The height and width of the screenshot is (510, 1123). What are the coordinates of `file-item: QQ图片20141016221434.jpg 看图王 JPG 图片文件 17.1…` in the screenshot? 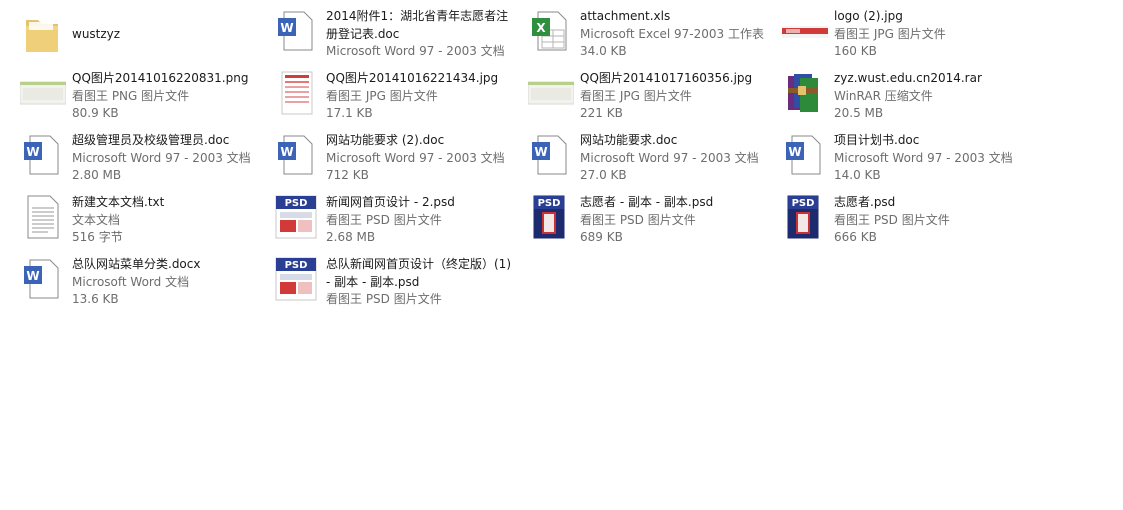 It's located at (399, 100).